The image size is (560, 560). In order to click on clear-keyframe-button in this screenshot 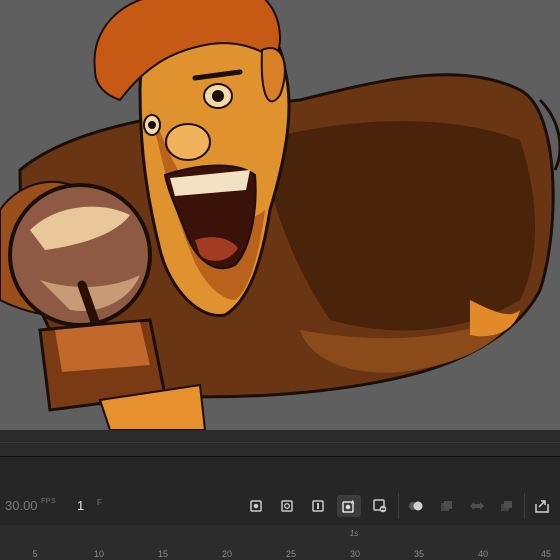, I will do `click(380, 506)`.